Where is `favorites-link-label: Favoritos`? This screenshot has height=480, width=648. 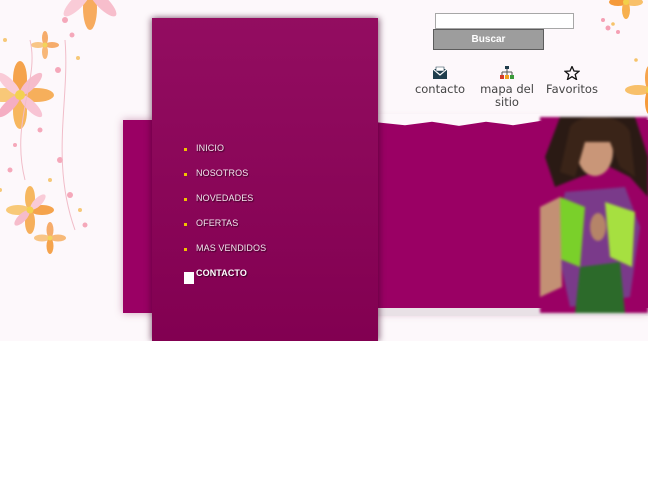
favorites-link-label: Favoritos is located at coordinates (572, 89).